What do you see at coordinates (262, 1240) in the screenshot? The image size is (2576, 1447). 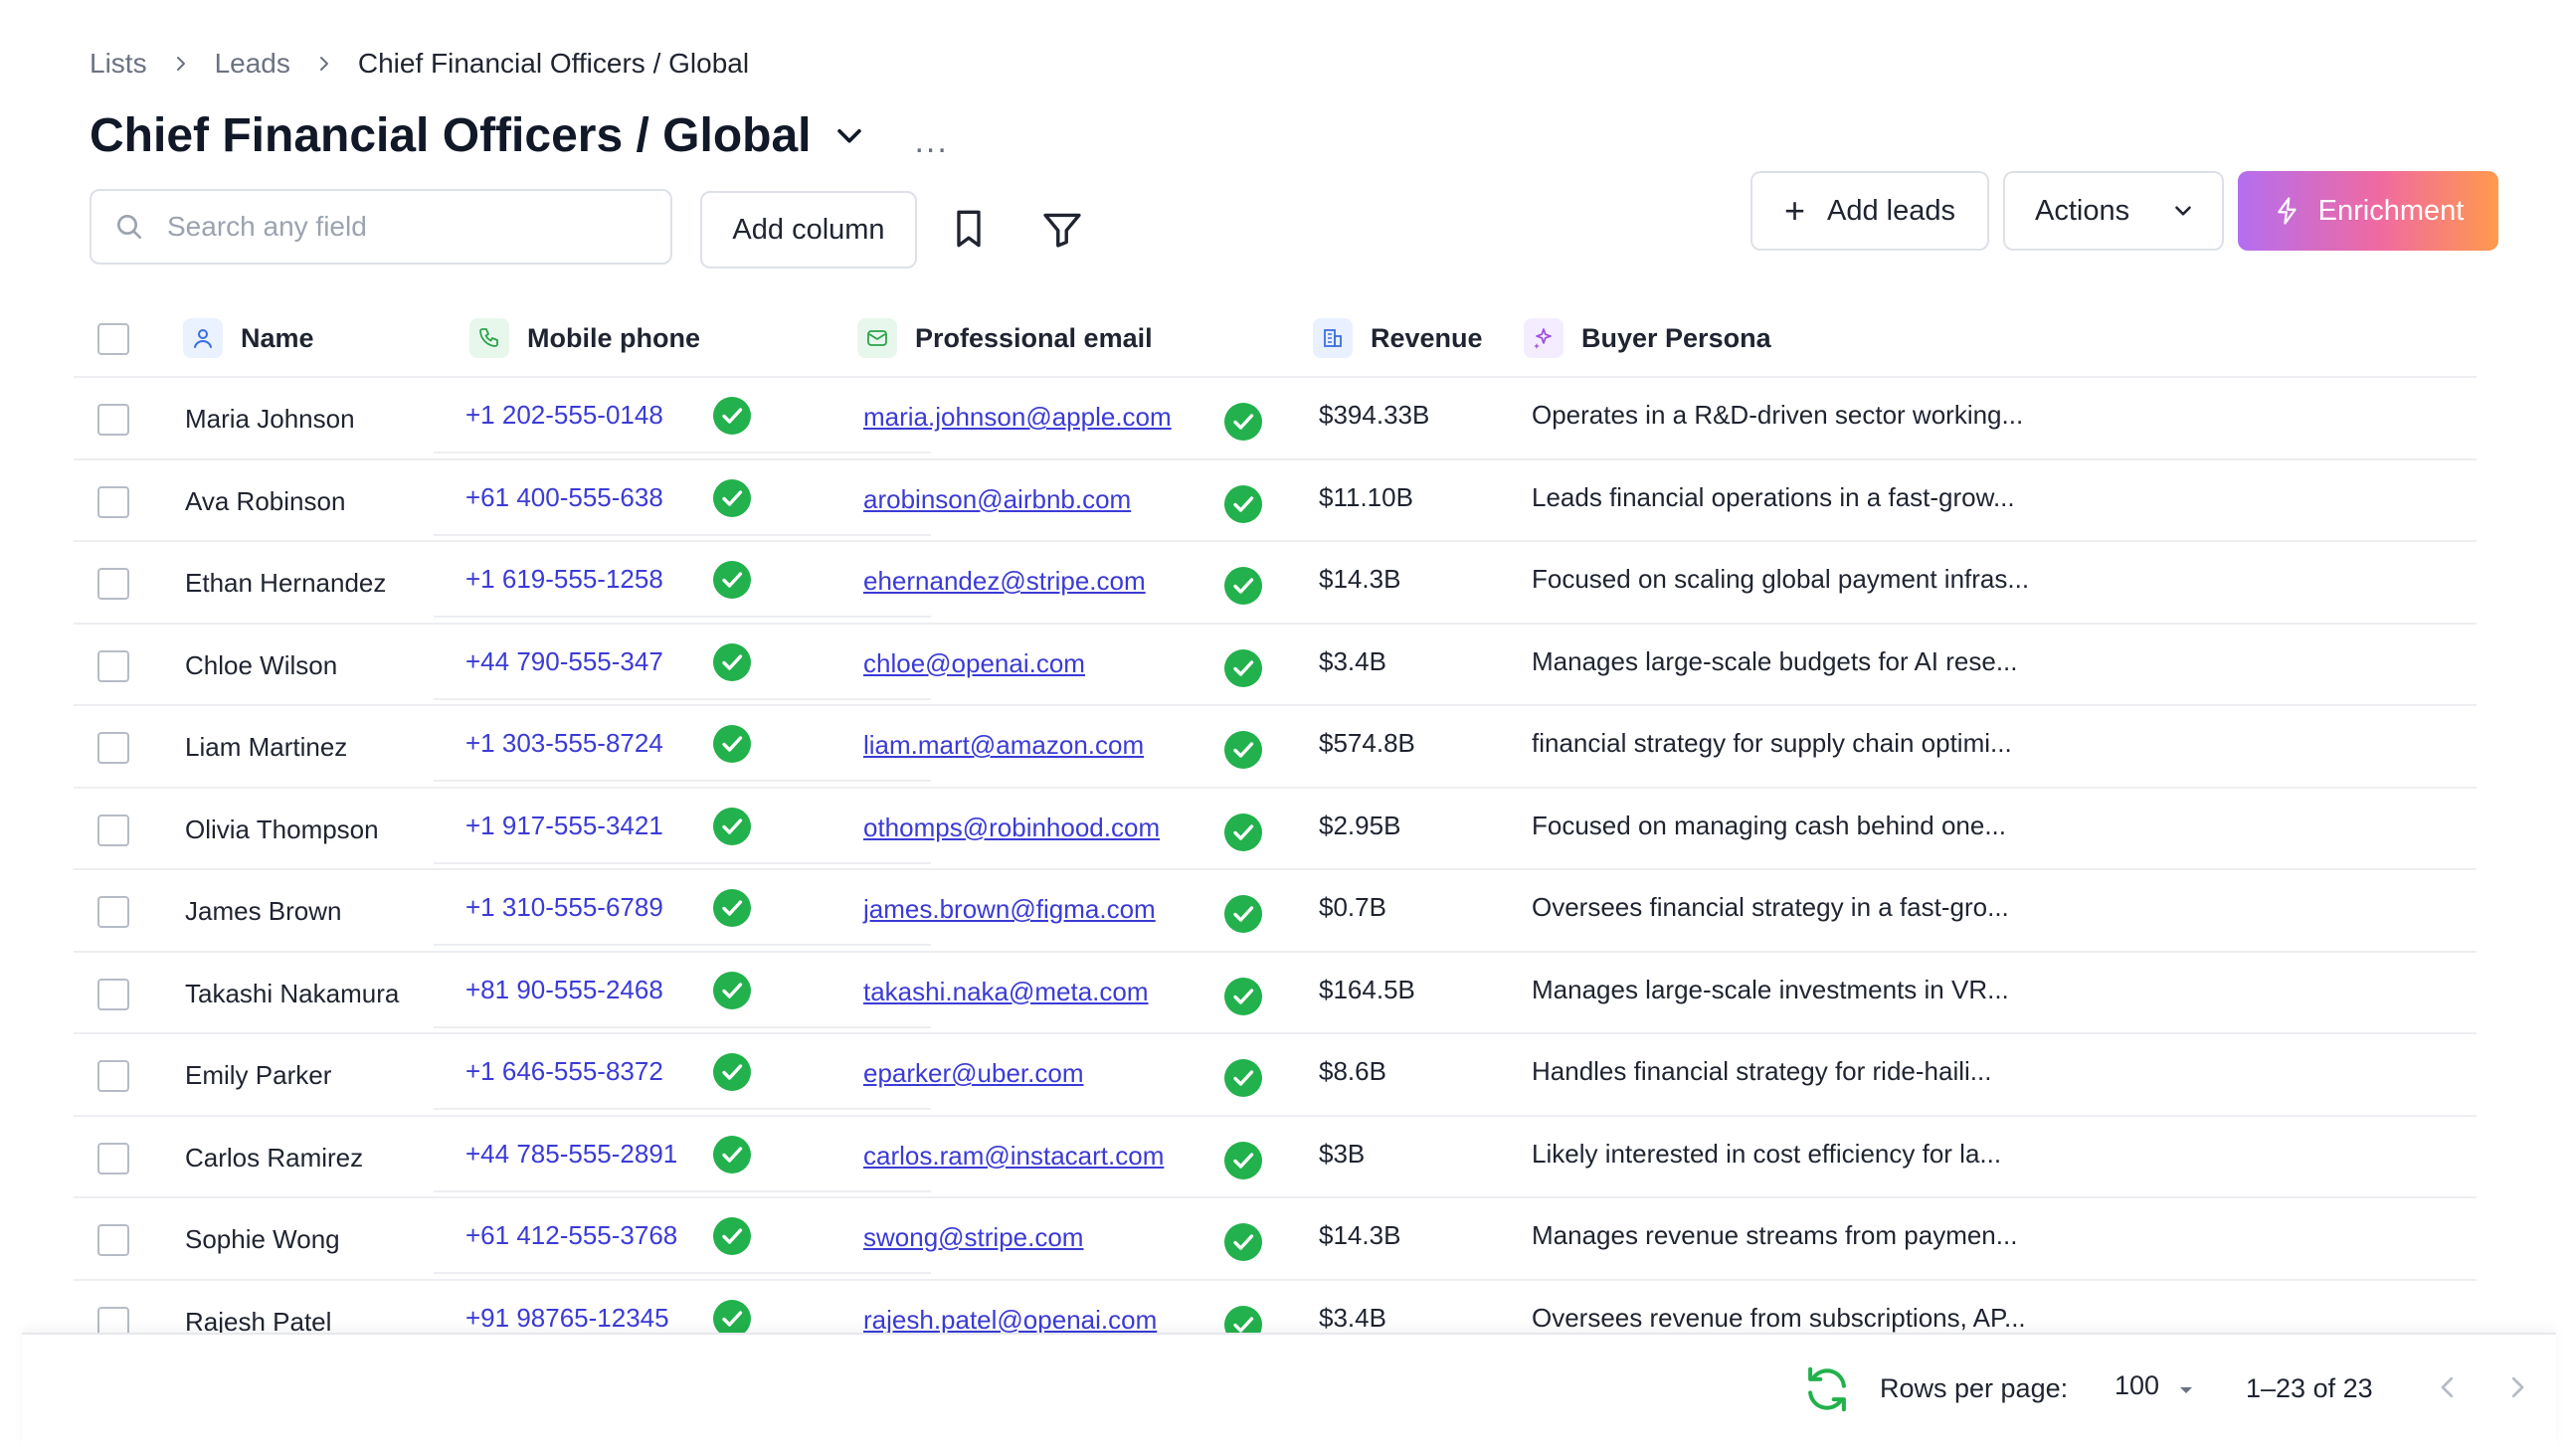 I see `lead-name: Sophie Wong` at bounding box center [262, 1240].